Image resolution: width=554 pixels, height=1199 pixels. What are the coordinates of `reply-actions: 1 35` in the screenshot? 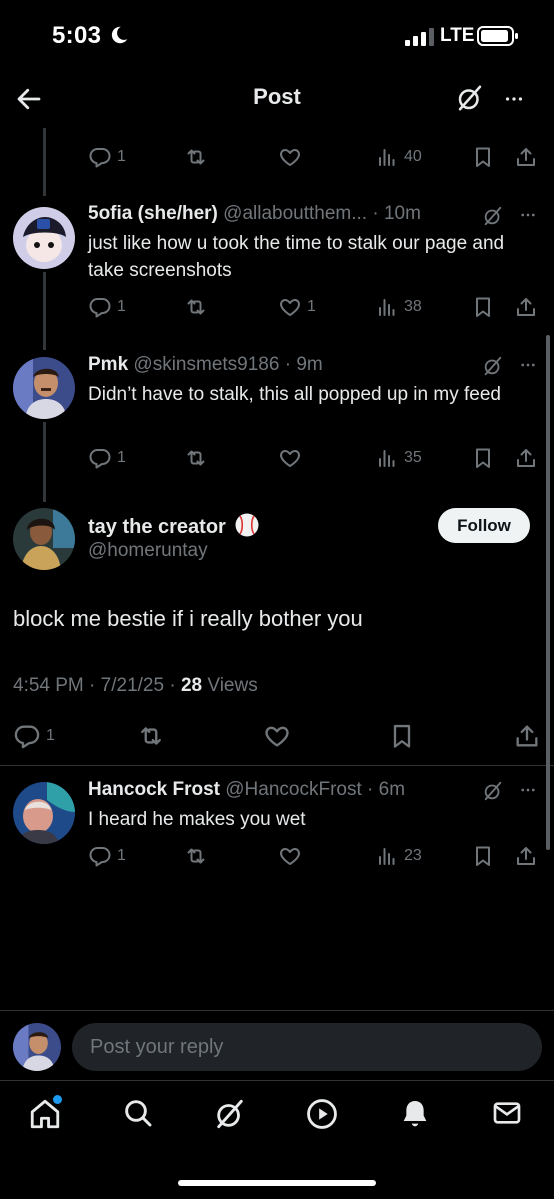 It's located at (314, 459).